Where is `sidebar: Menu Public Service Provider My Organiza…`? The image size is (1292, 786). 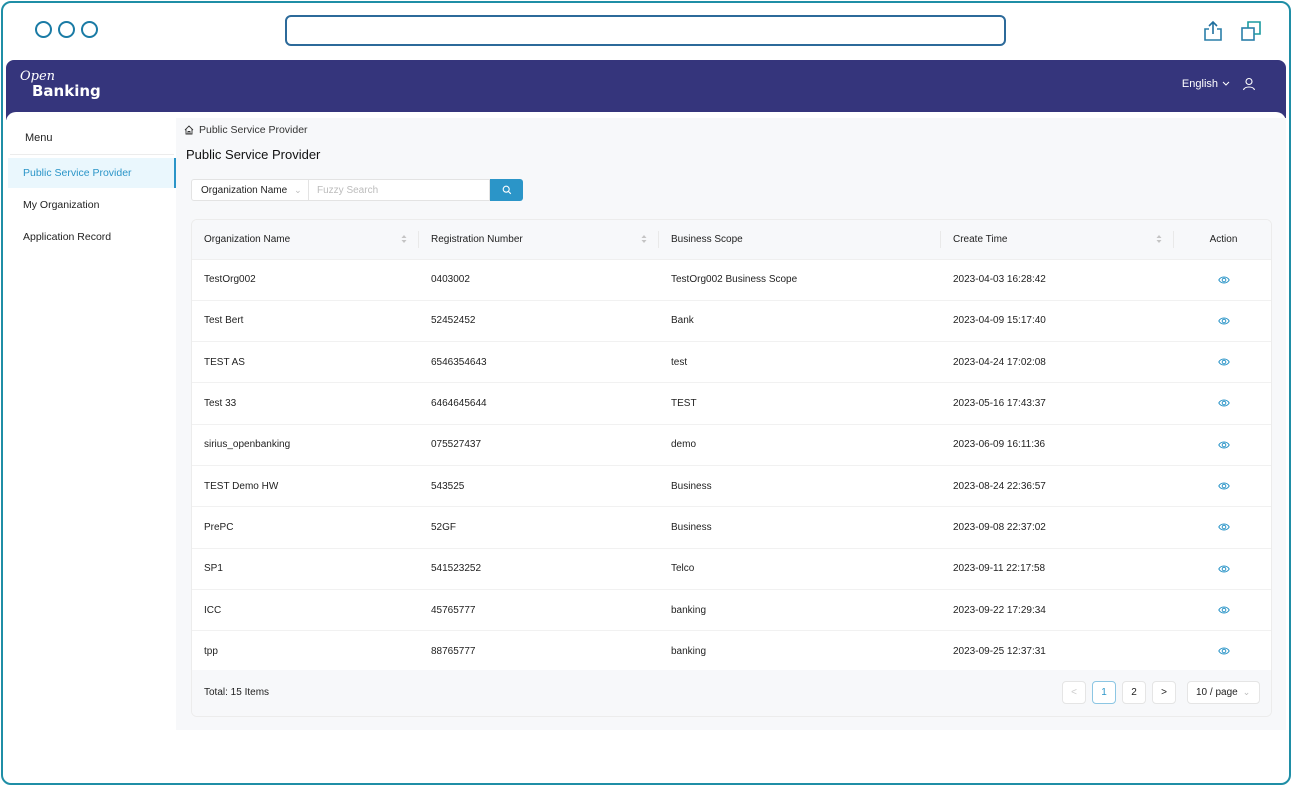
sidebar: Menu Public Service Provider My Organiza… is located at coordinates (91, 186).